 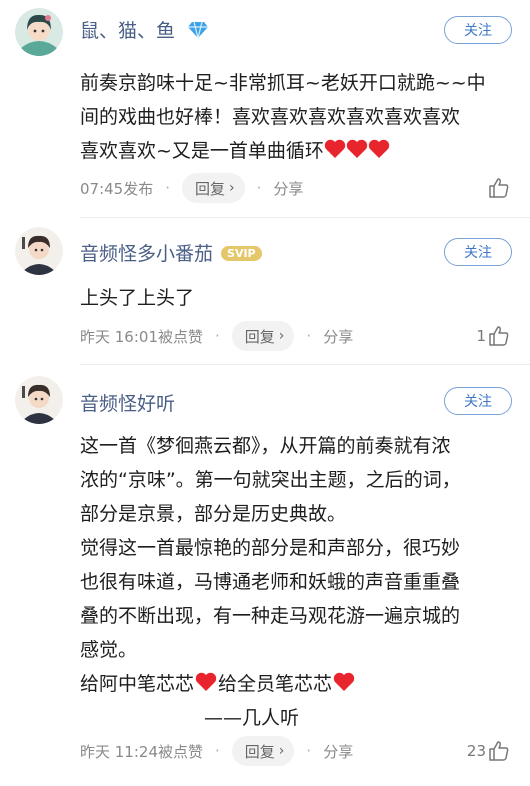 I want to click on comment-line: 浓的“京味”。第一句就突出主题，之后的词，, so click(x=270, y=480).